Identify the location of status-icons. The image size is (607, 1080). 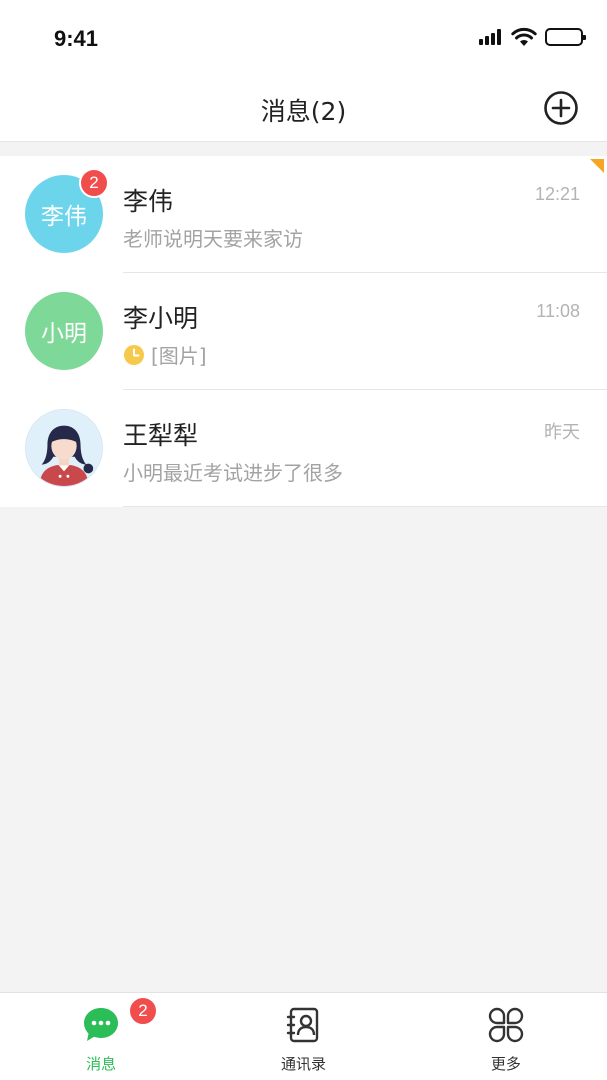
(532, 37).